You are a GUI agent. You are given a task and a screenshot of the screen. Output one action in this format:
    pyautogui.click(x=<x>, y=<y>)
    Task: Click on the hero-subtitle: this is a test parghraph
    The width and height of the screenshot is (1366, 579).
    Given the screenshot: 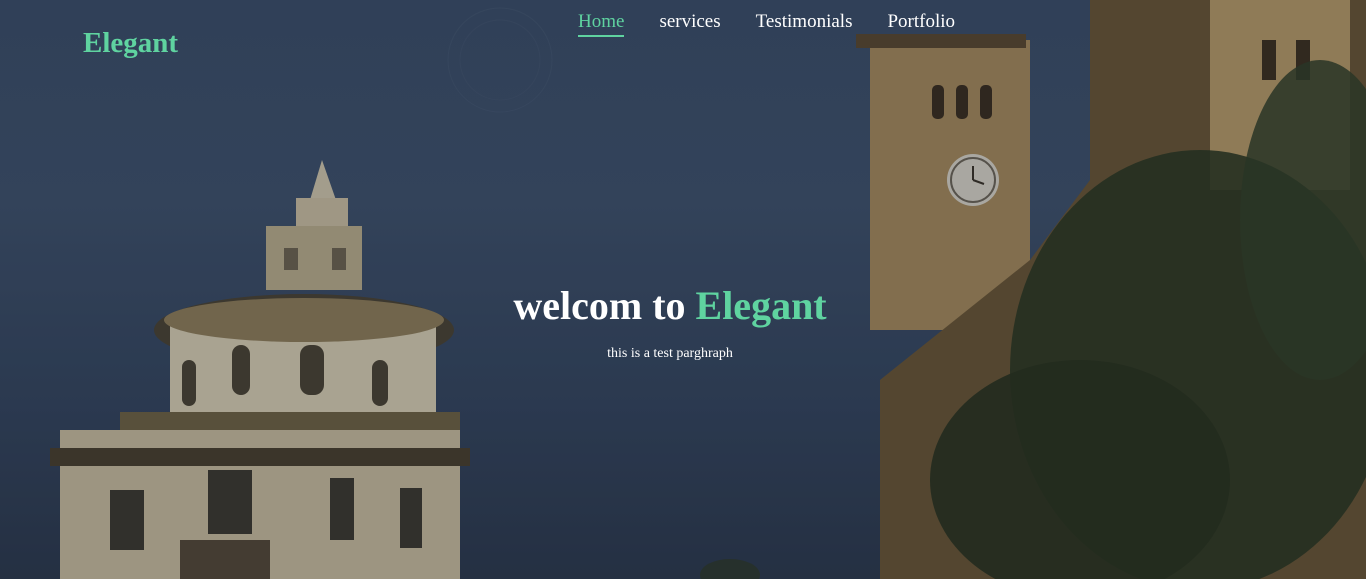 What is the action you would take?
    pyautogui.click(x=670, y=353)
    